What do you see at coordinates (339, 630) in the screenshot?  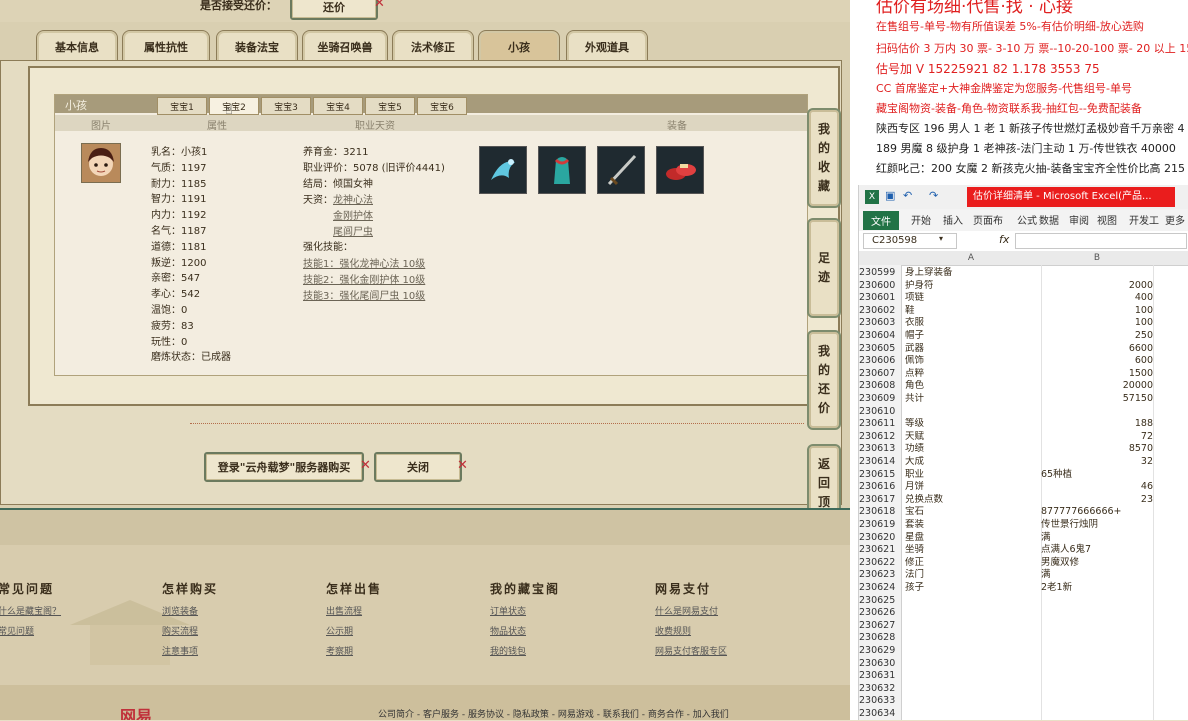 I see `footer-link: 公示期` at bounding box center [339, 630].